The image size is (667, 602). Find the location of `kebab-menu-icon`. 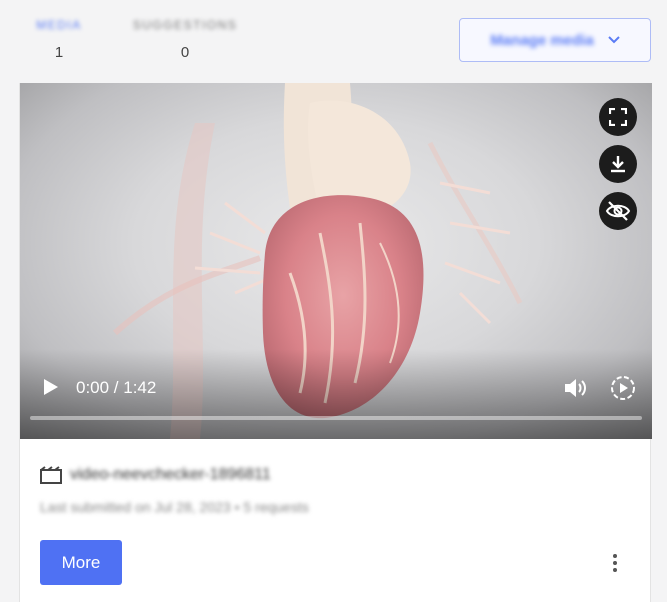

kebab-menu-icon is located at coordinates (615, 563).